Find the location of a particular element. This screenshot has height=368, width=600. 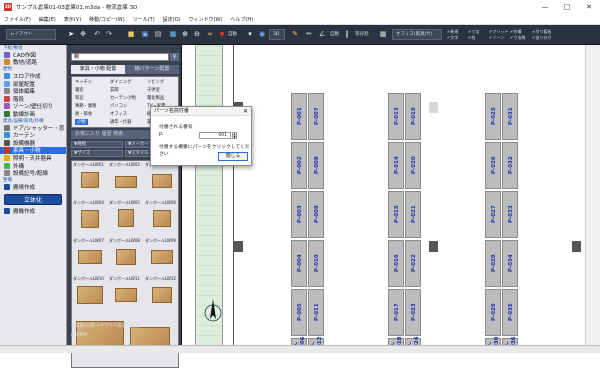

nav-site-road: 敷地/道路 is located at coordinates (33, 62).